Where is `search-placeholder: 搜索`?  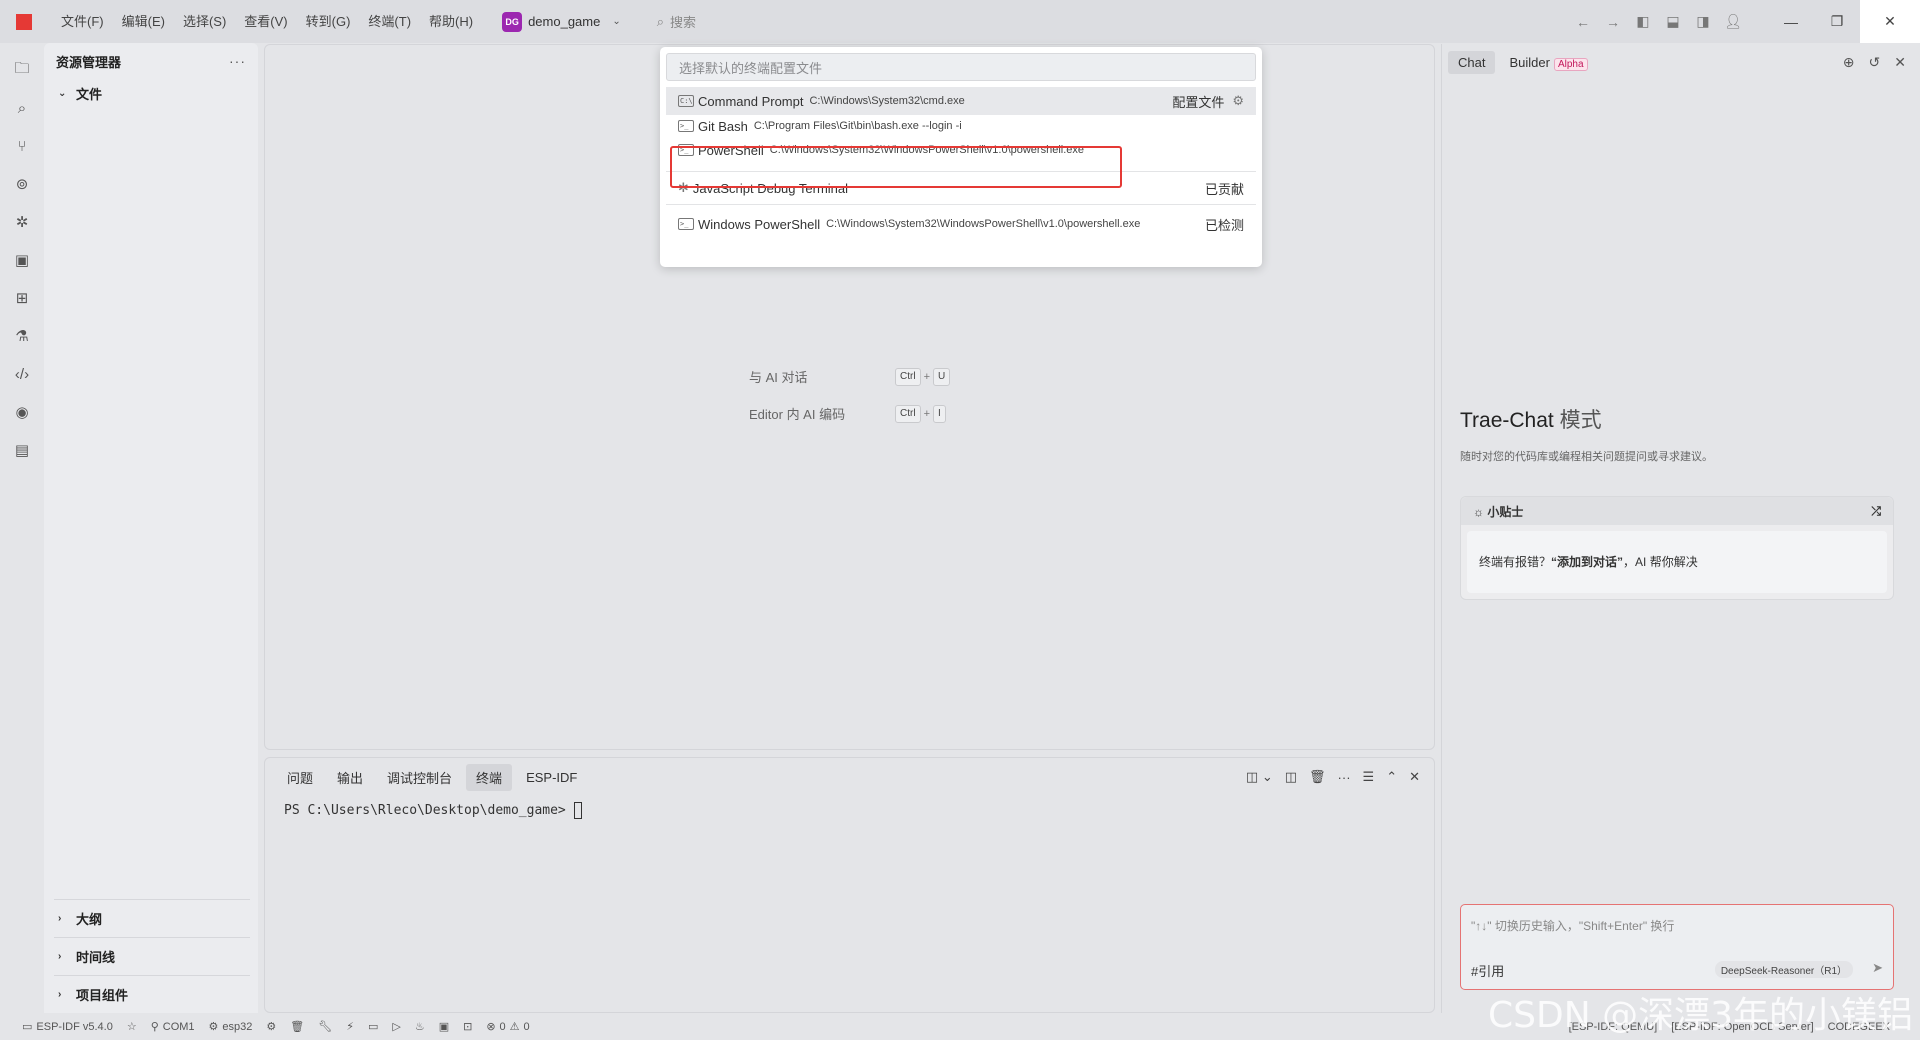
search-placeholder: 搜索 is located at coordinates (683, 22).